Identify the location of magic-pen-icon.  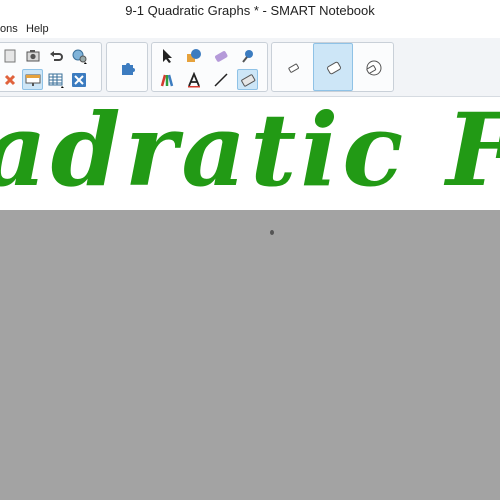
(247, 56).